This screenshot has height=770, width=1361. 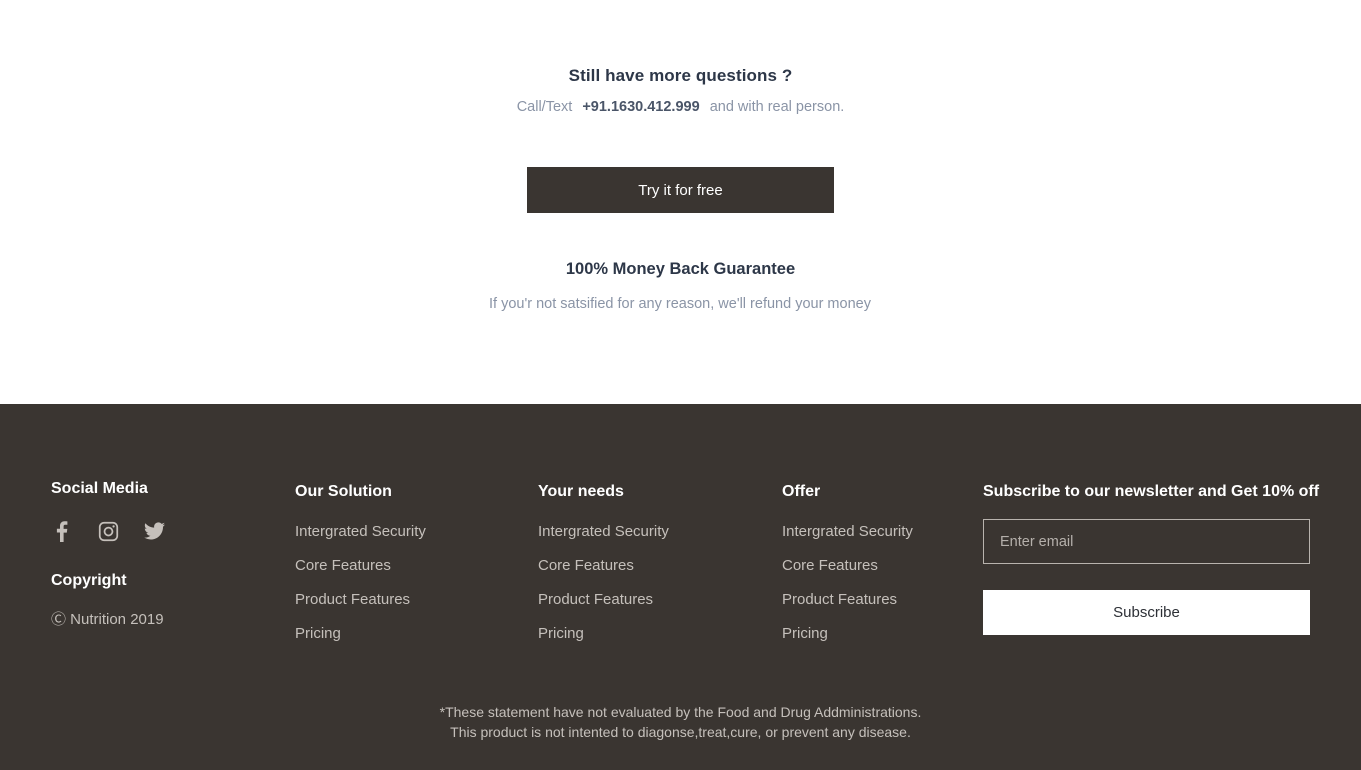 What do you see at coordinates (544, 107) in the screenshot?
I see `contact-label: Call/Text` at bounding box center [544, 107].